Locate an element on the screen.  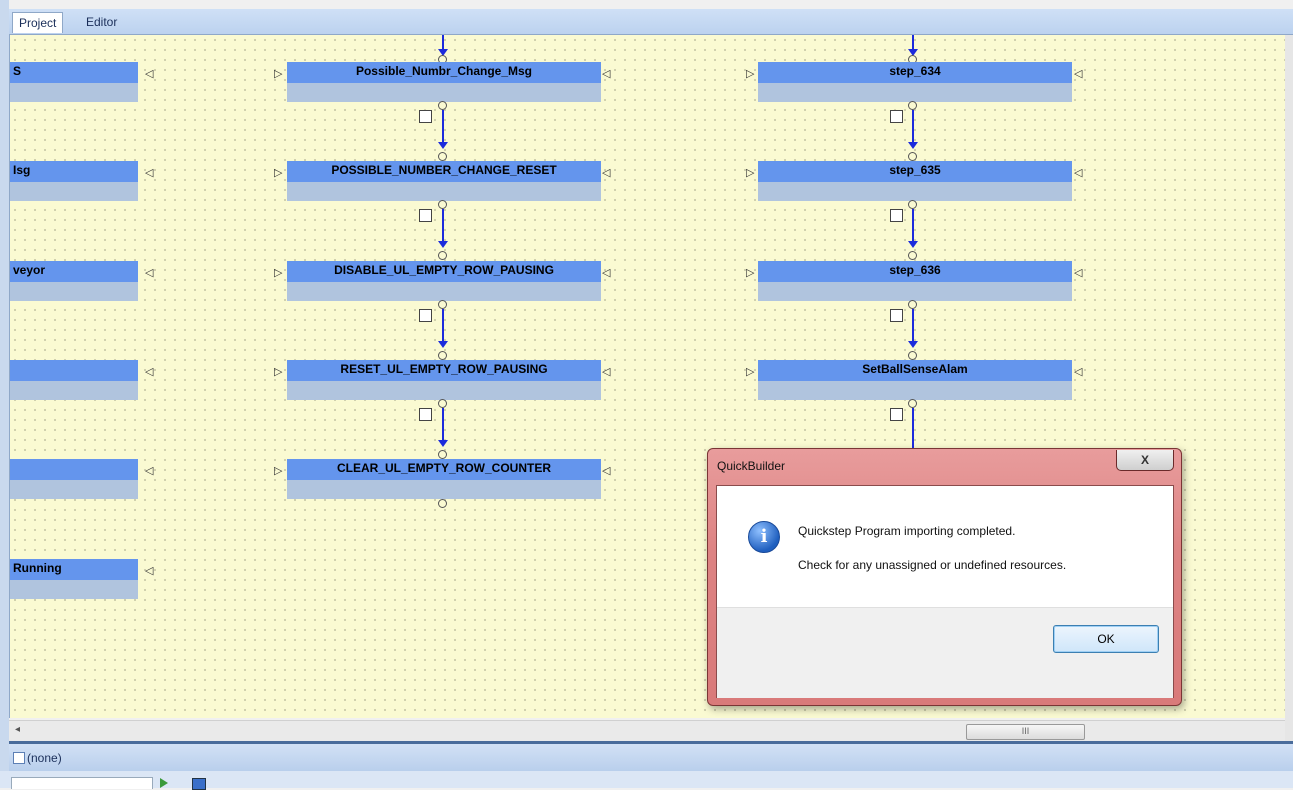
window-icon is located at coordinates (199, 784).